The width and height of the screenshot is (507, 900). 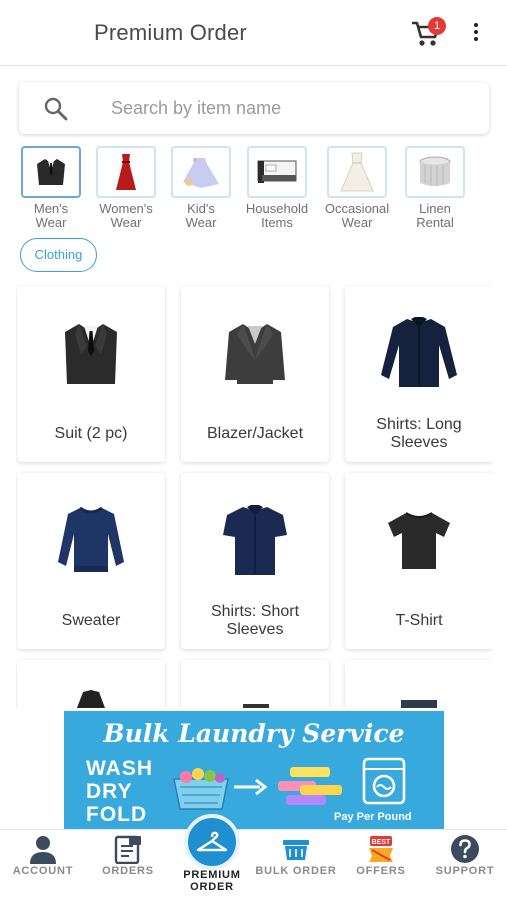 What do you see at coordinates (310, 786) in the screenshot?
I see `folded-clothes-illustration` at bounding box center [310, 786].